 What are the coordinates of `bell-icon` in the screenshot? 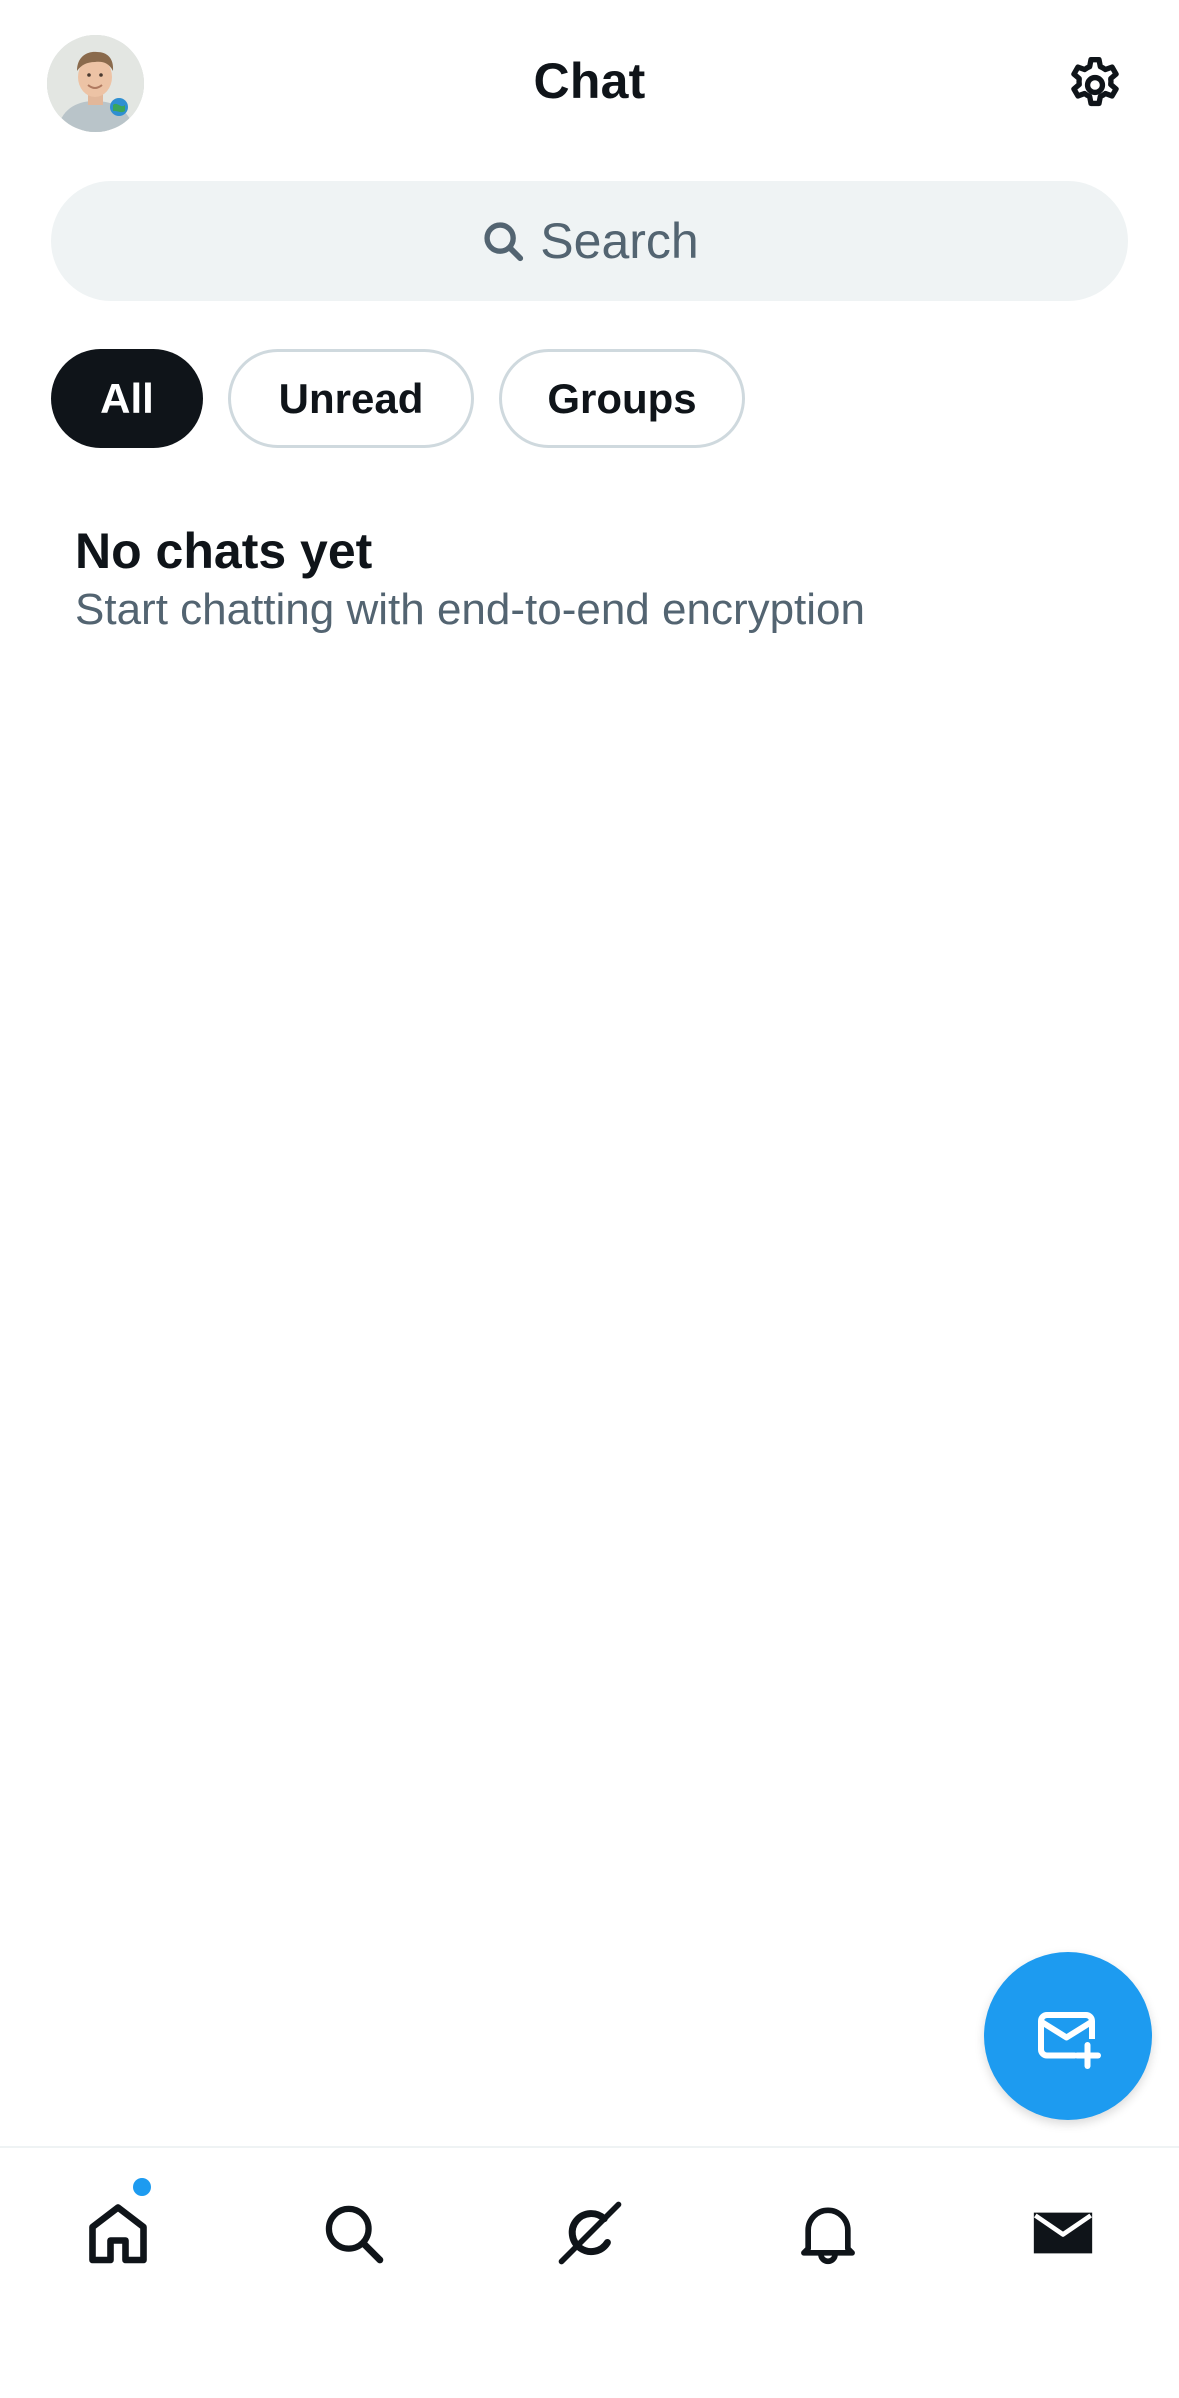 It's located at (828, 2236).